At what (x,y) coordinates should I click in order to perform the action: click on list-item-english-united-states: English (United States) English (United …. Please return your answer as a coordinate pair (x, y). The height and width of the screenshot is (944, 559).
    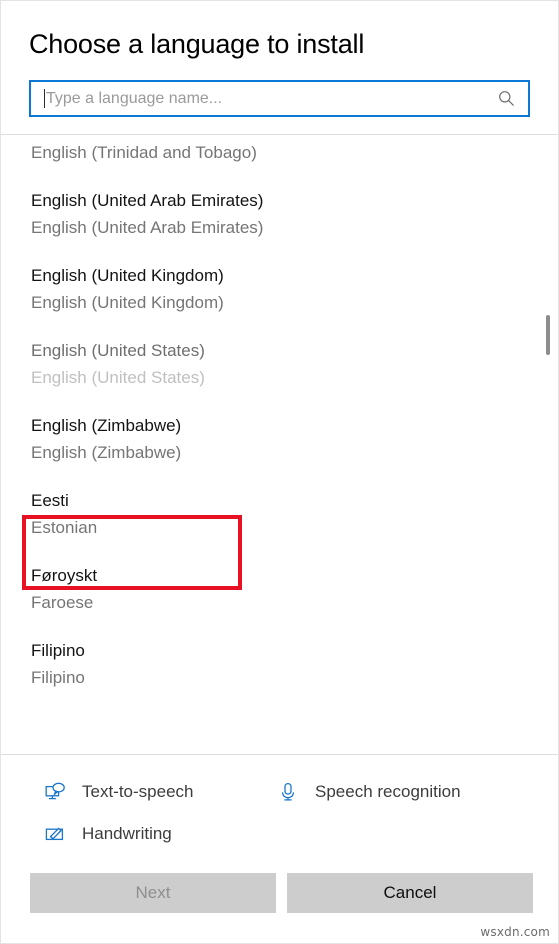
    Looking at the image, I should click on (279, 365).